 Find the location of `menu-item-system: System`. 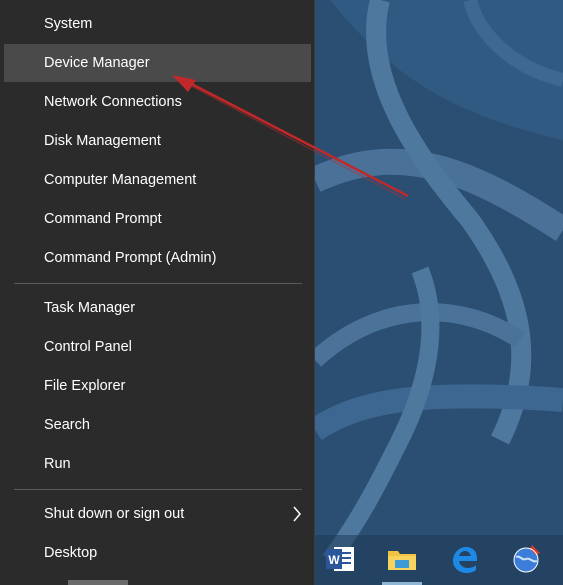

menu-item-system: System is located at coordinates (157, 24).